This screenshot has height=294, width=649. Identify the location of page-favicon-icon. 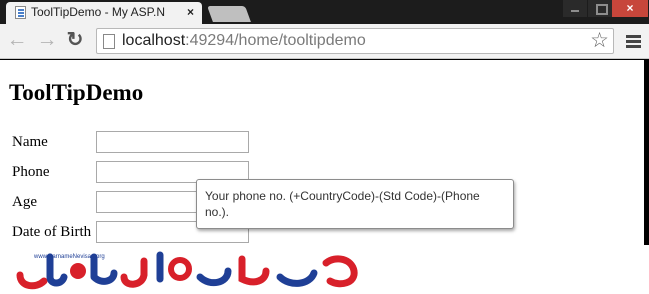
(20, 12).